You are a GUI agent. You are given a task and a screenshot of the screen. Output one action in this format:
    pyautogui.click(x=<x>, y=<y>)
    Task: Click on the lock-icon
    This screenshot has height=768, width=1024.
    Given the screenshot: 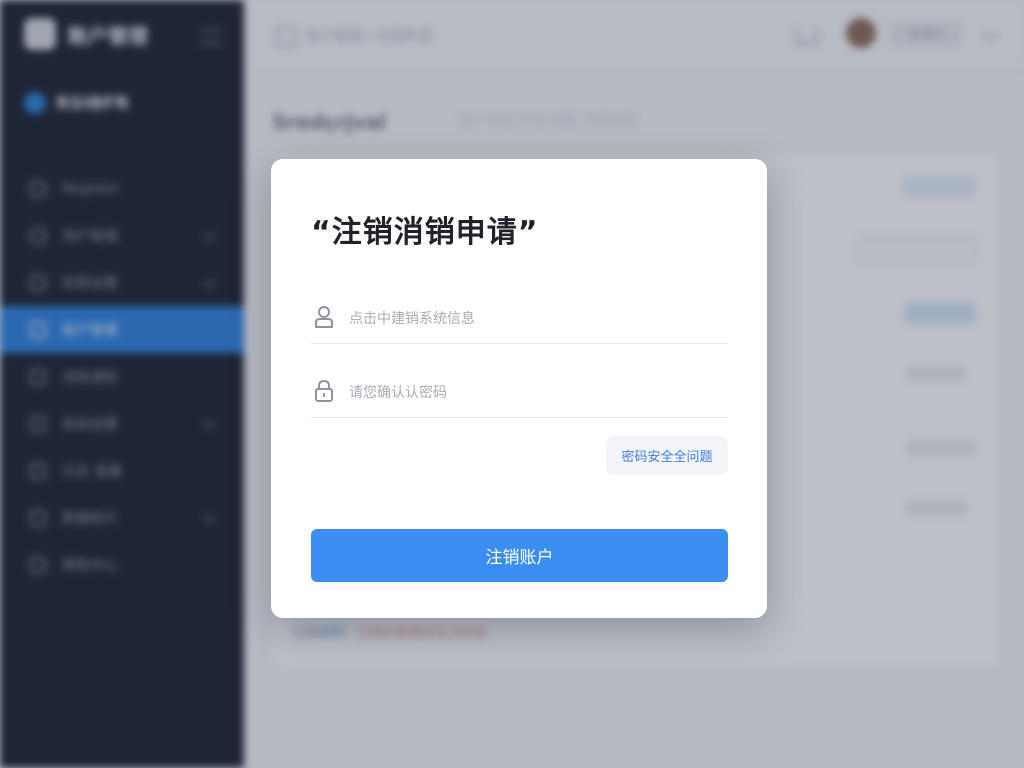 What is the action you would take?
    pyautogui.click(x=324, y=390)
    